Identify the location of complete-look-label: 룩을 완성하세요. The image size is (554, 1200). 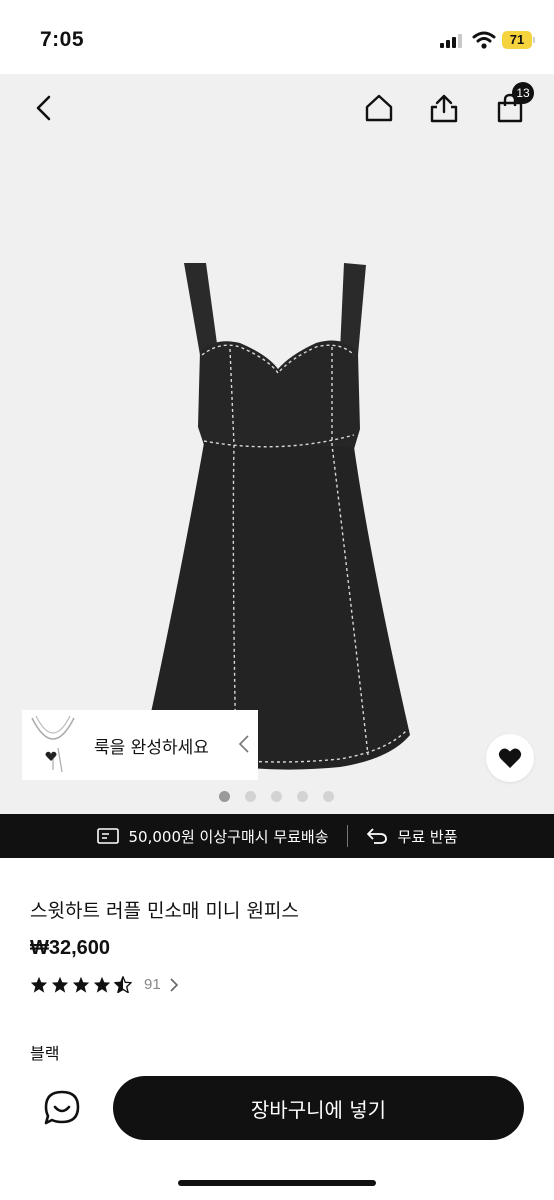
(151, 747).